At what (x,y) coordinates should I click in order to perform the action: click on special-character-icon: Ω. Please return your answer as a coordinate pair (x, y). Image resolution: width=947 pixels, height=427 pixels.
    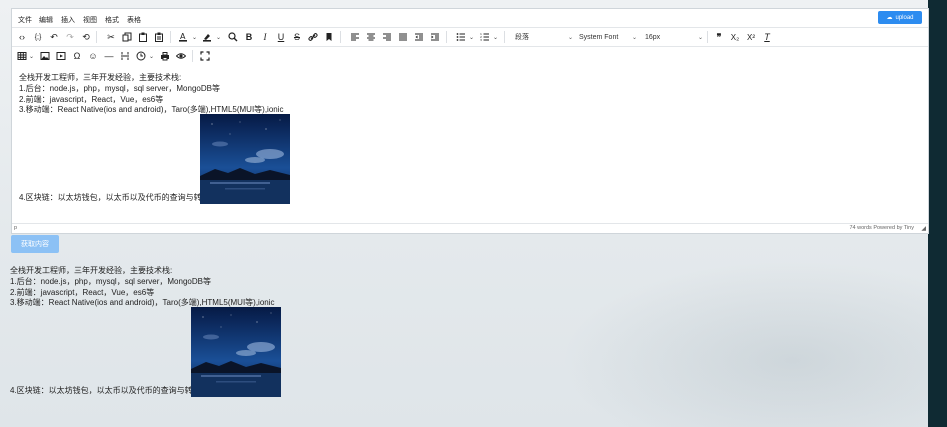
    Looking at the image, I should click on (77, 56).